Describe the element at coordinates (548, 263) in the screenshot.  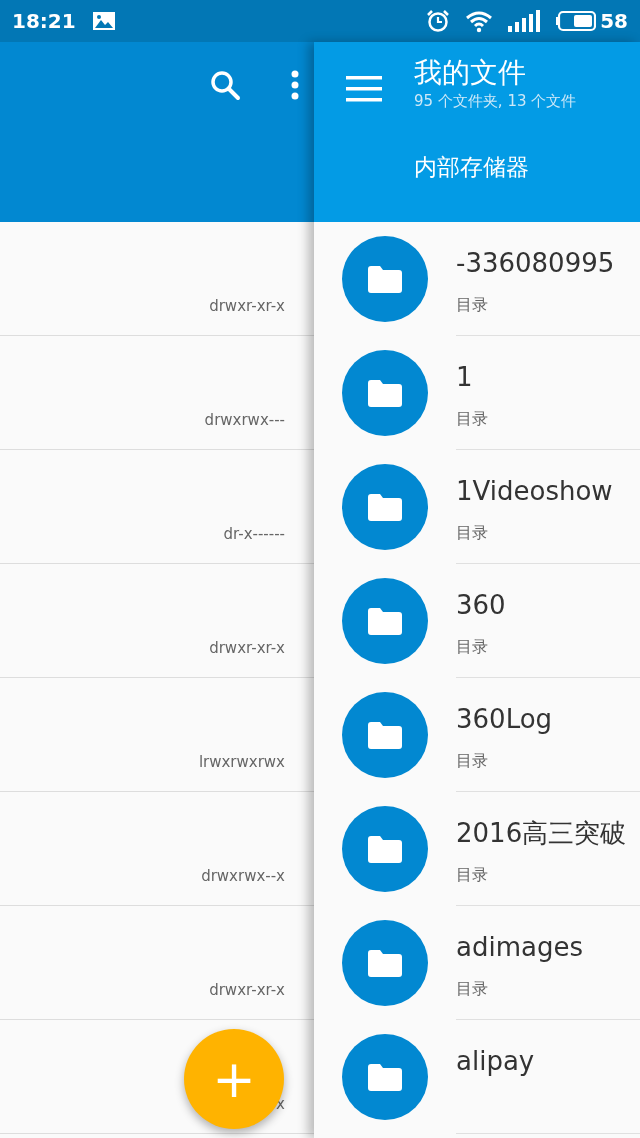
I see `folder-name: -336080995` at that location.